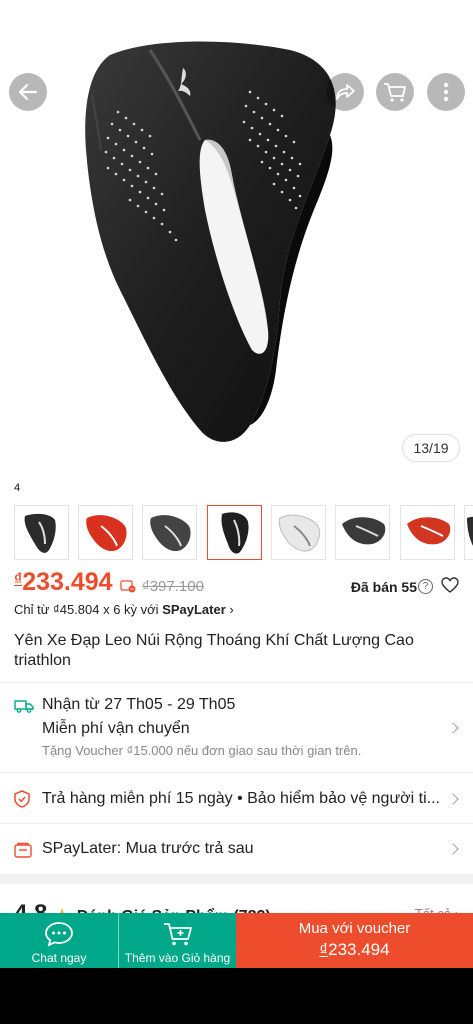  Describe the element at coordinates (324, 949) in the screenshot. I see `buy-currency: ₫` at that location.